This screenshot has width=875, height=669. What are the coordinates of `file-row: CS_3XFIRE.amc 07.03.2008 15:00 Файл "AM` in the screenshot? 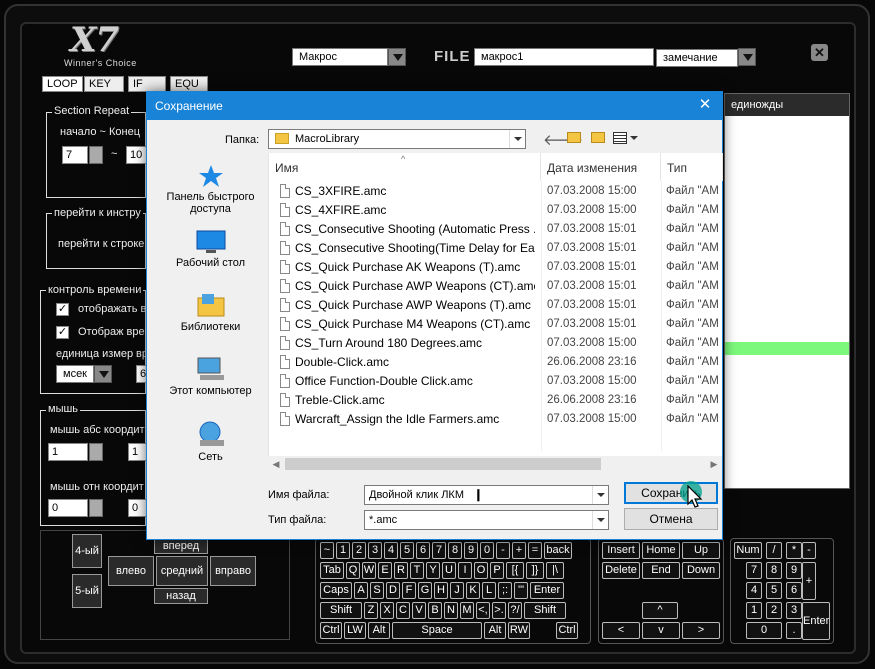 It's located at (496, 191).